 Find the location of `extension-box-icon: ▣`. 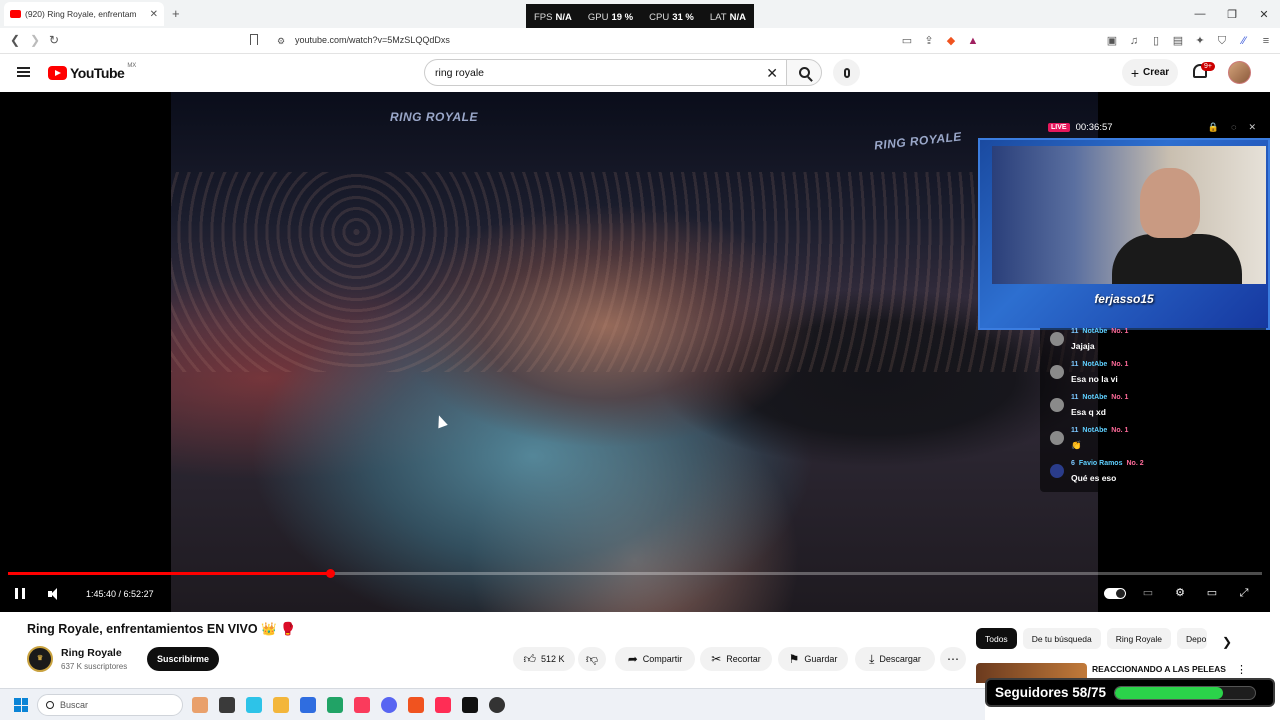

extension-box-icon: ▣ is located at coordinates (1112, 41).